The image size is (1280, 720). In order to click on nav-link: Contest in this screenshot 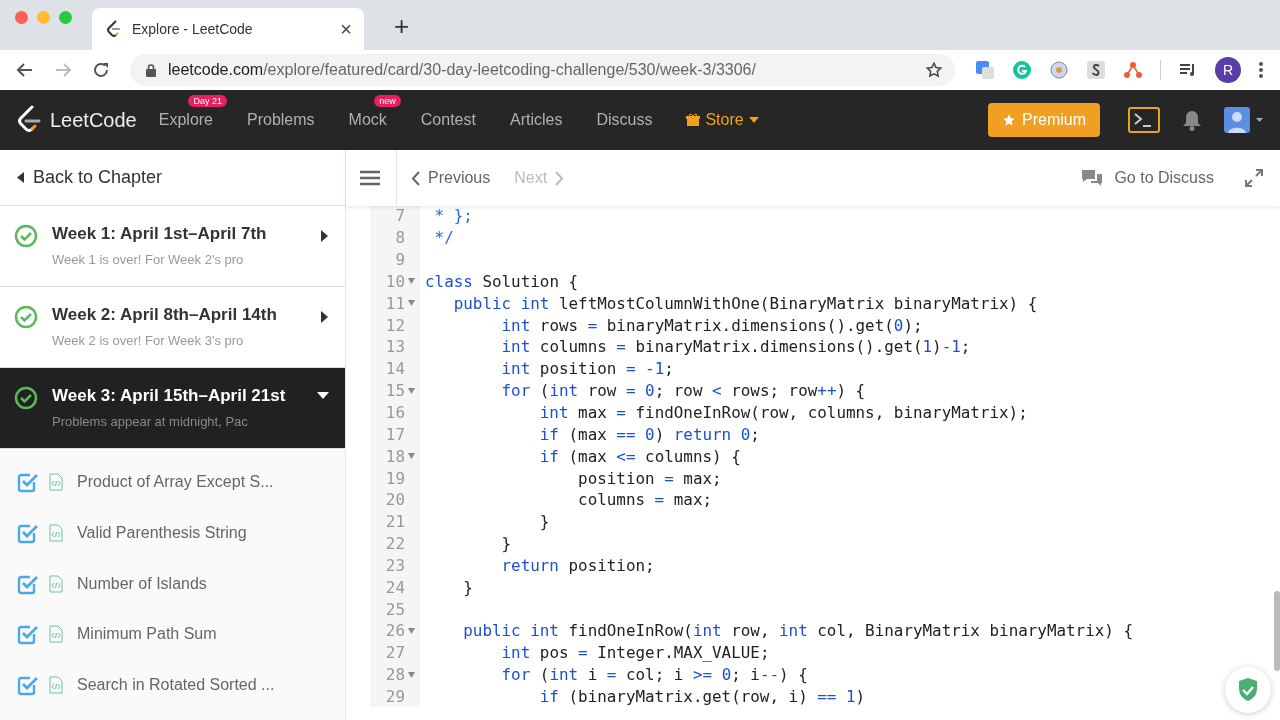, I will do `click(448, 119)`.